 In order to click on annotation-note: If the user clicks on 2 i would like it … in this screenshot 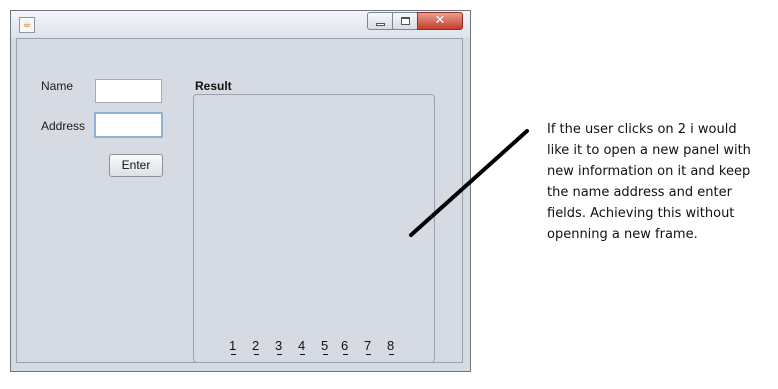, I will do `click(649, 182)`.